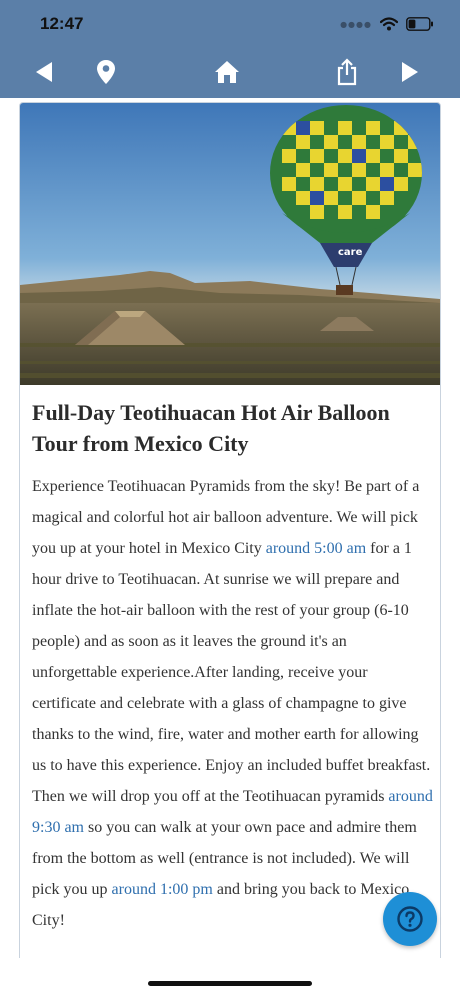 This screenshot has height=996, width=460. I want to click on share-button, so click(347, 72).